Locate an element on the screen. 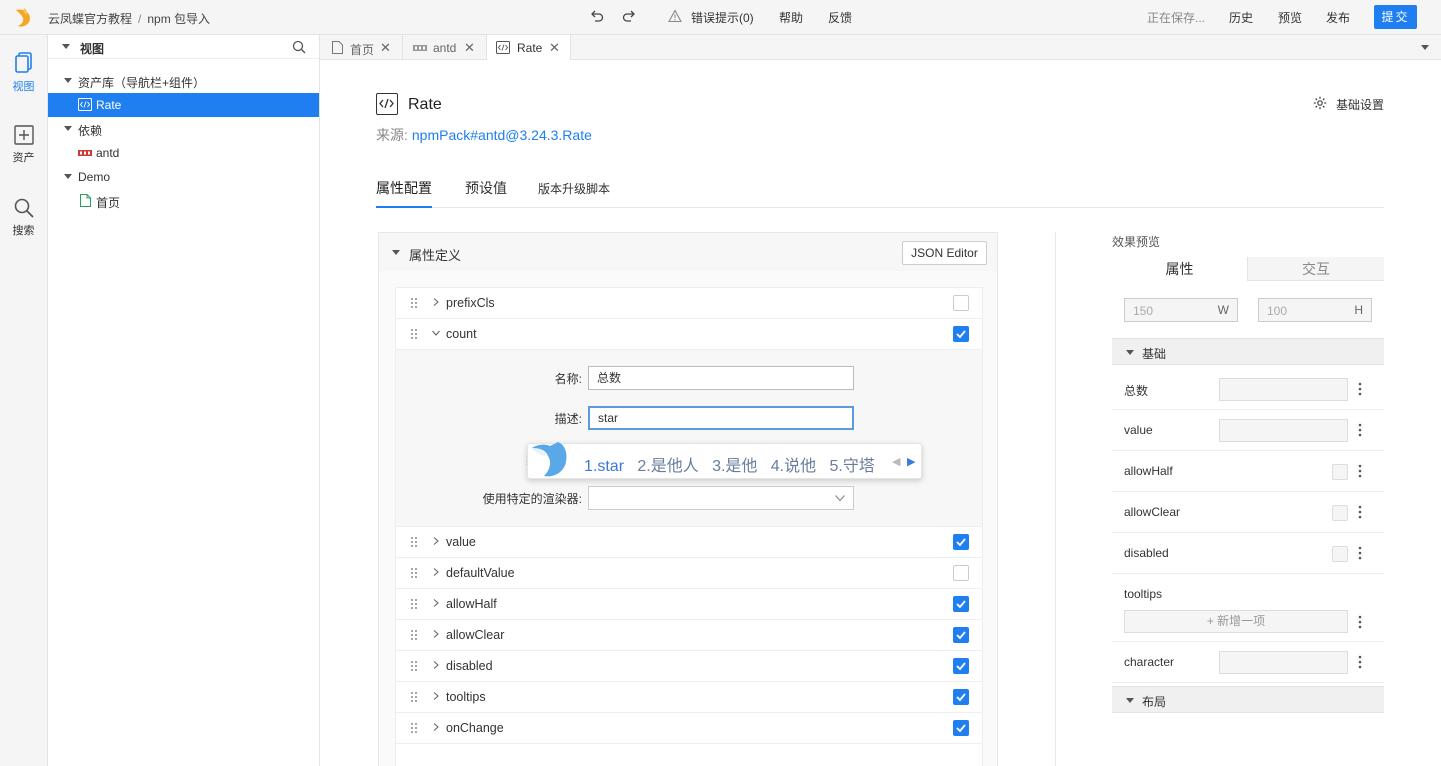 The width and height of the screenshot is (1441, 766). ime-candidate: 2.是他人 is located at coordinates (667, 466).